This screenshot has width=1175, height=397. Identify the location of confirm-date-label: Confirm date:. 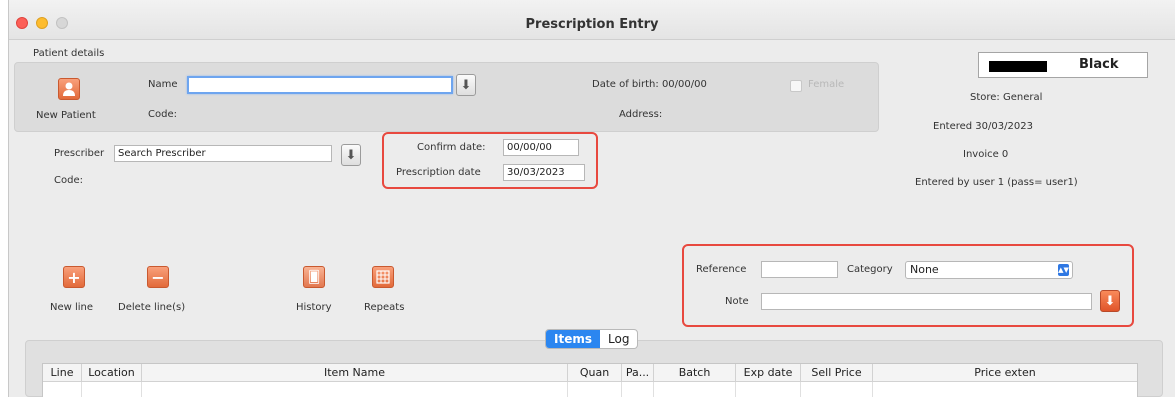
(451, 147).